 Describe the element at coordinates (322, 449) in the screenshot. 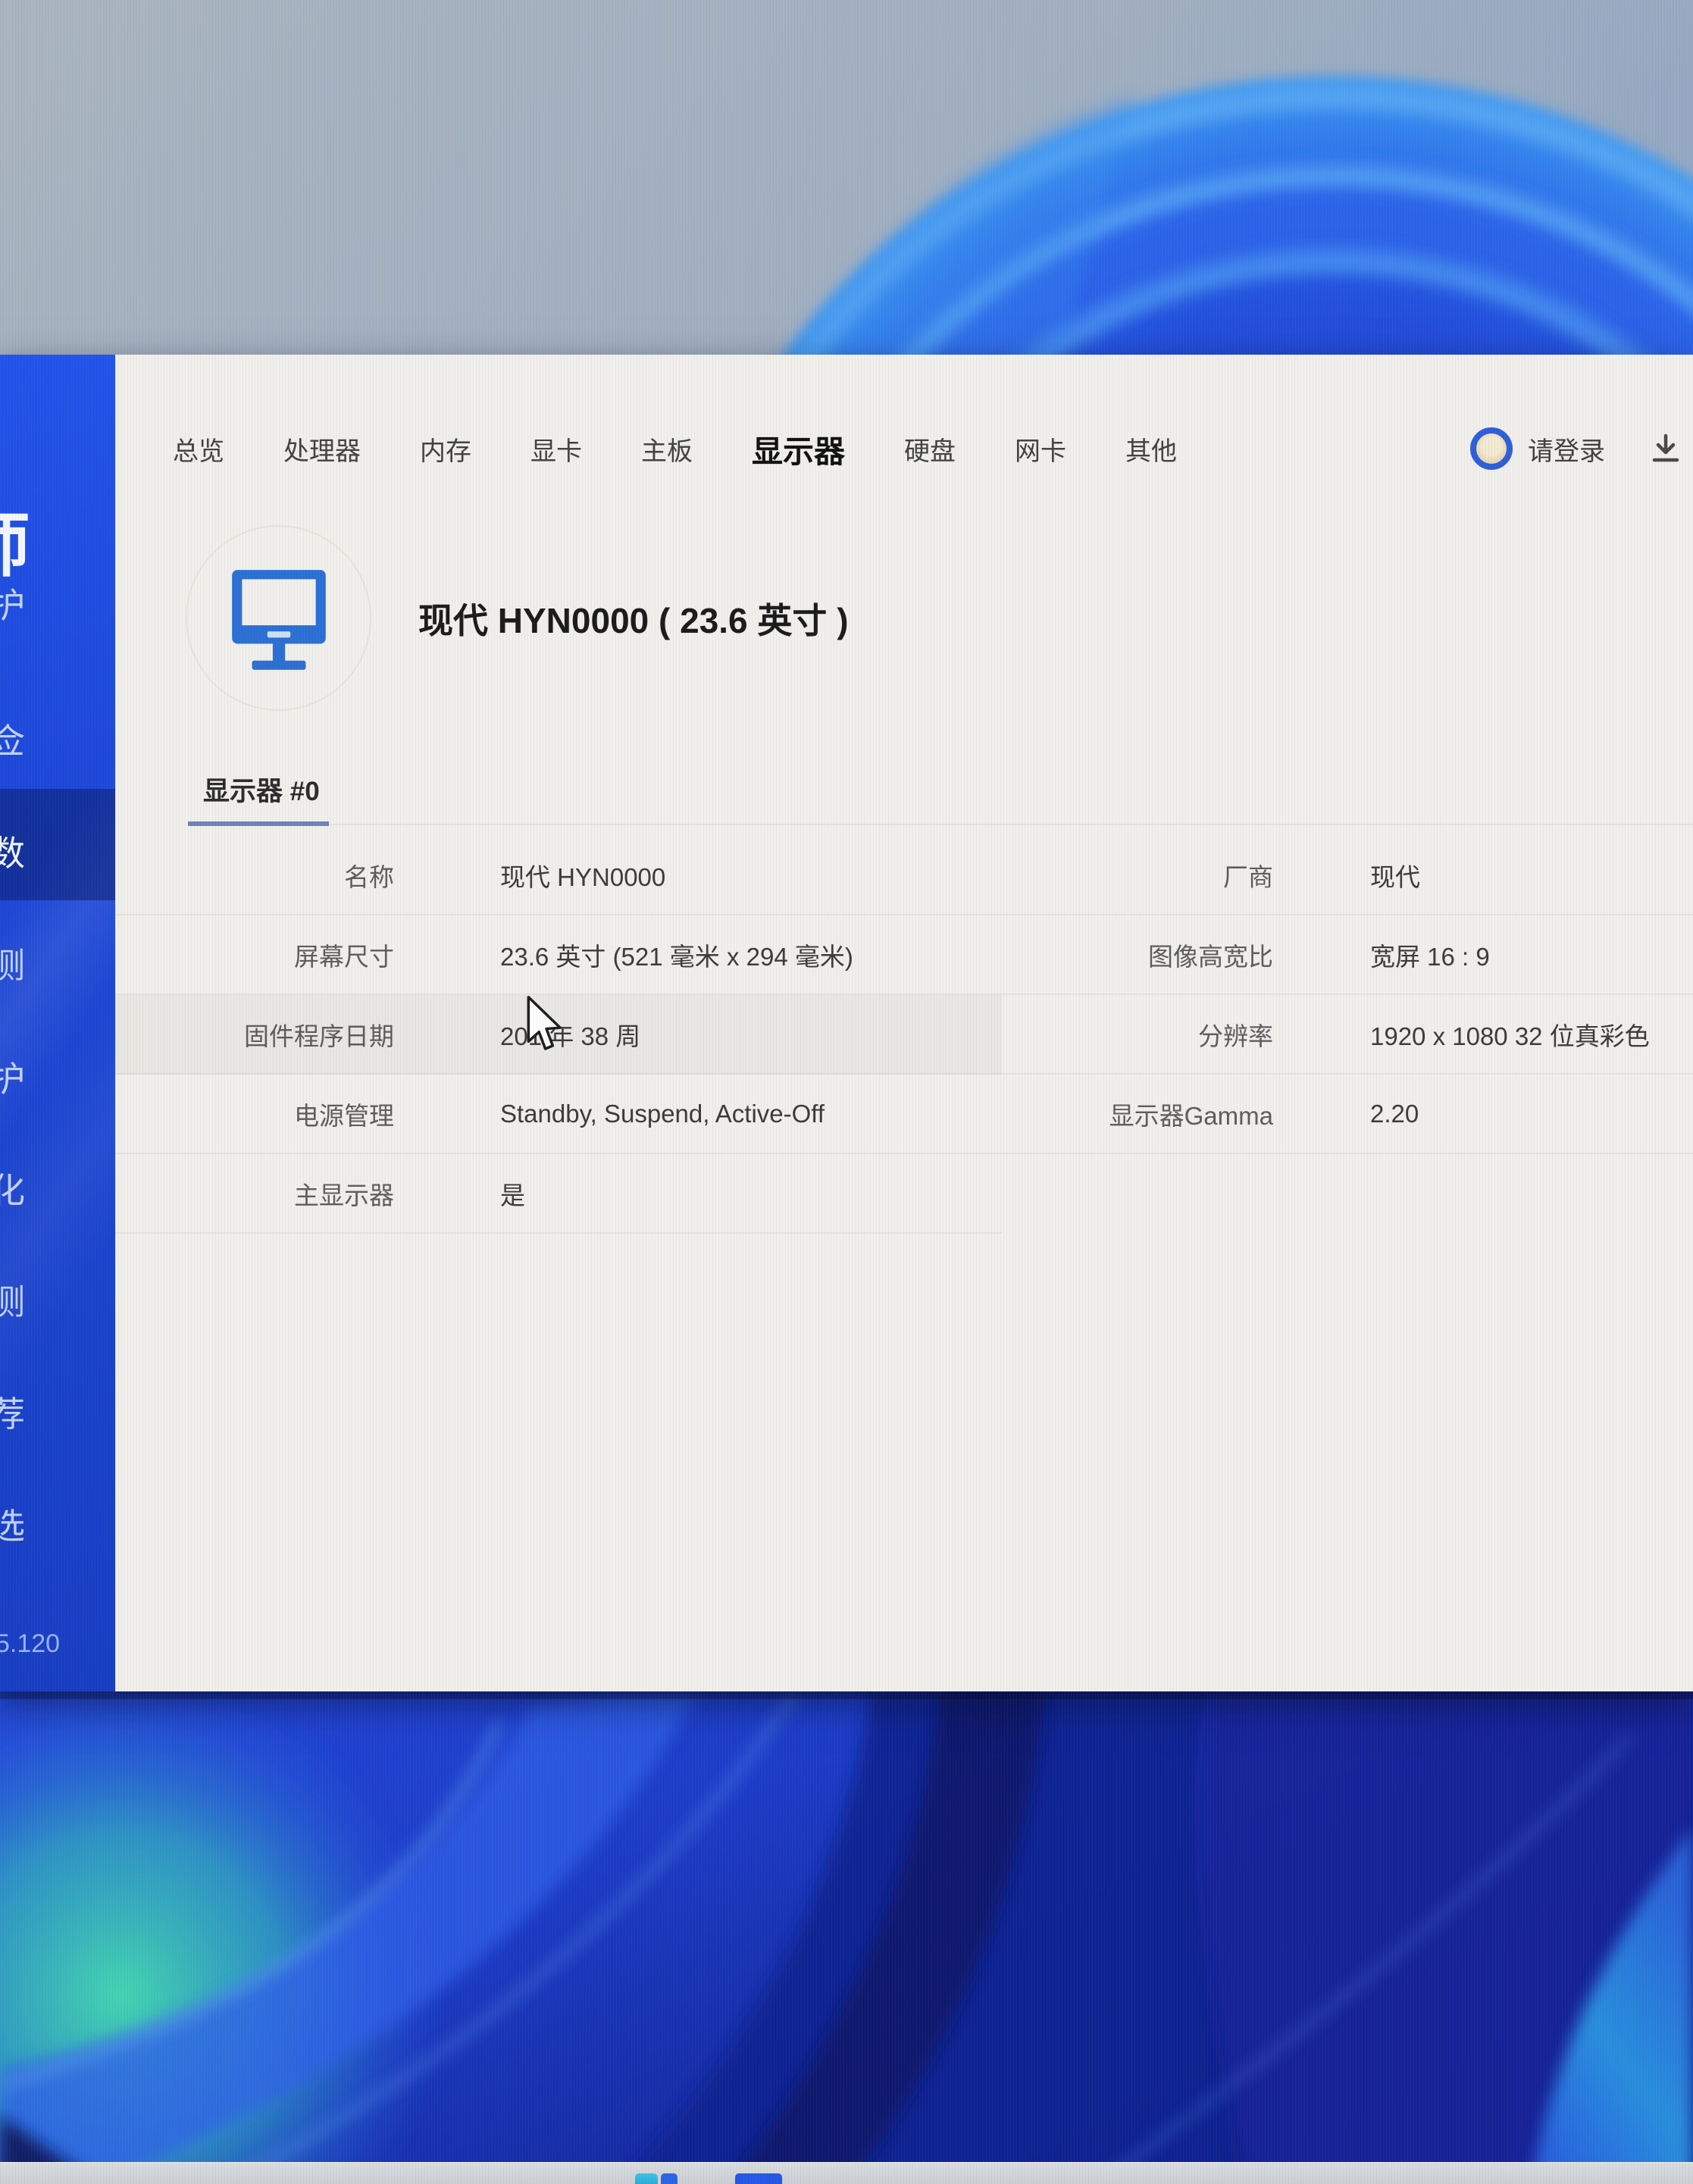

I see `tab-cpu: 处理器` at that location.